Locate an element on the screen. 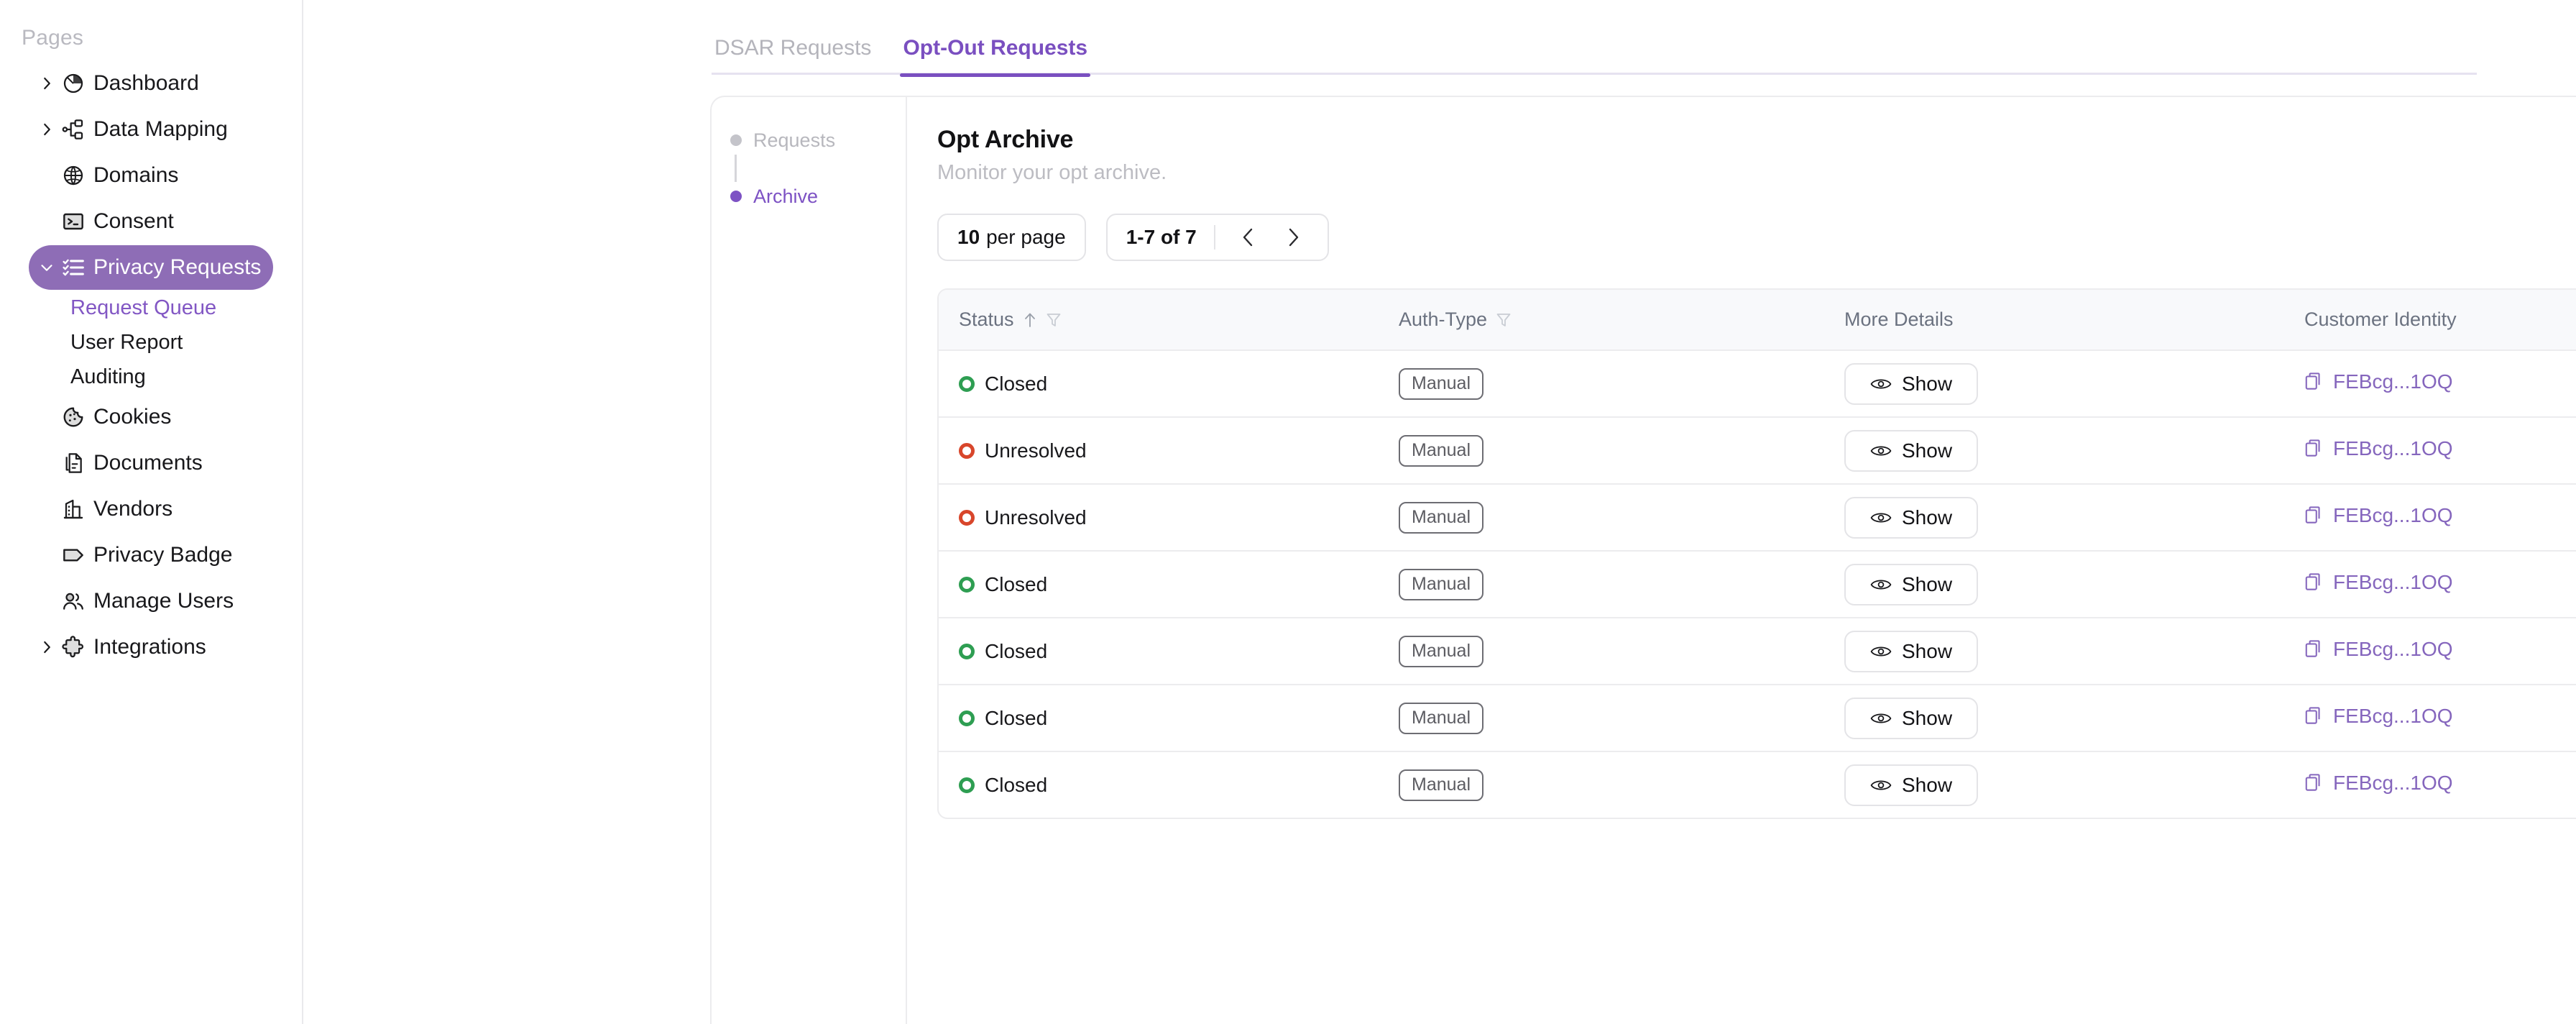  tab-opt-out-requests: Opt-Out Requests is located at coordinates (995, 56).